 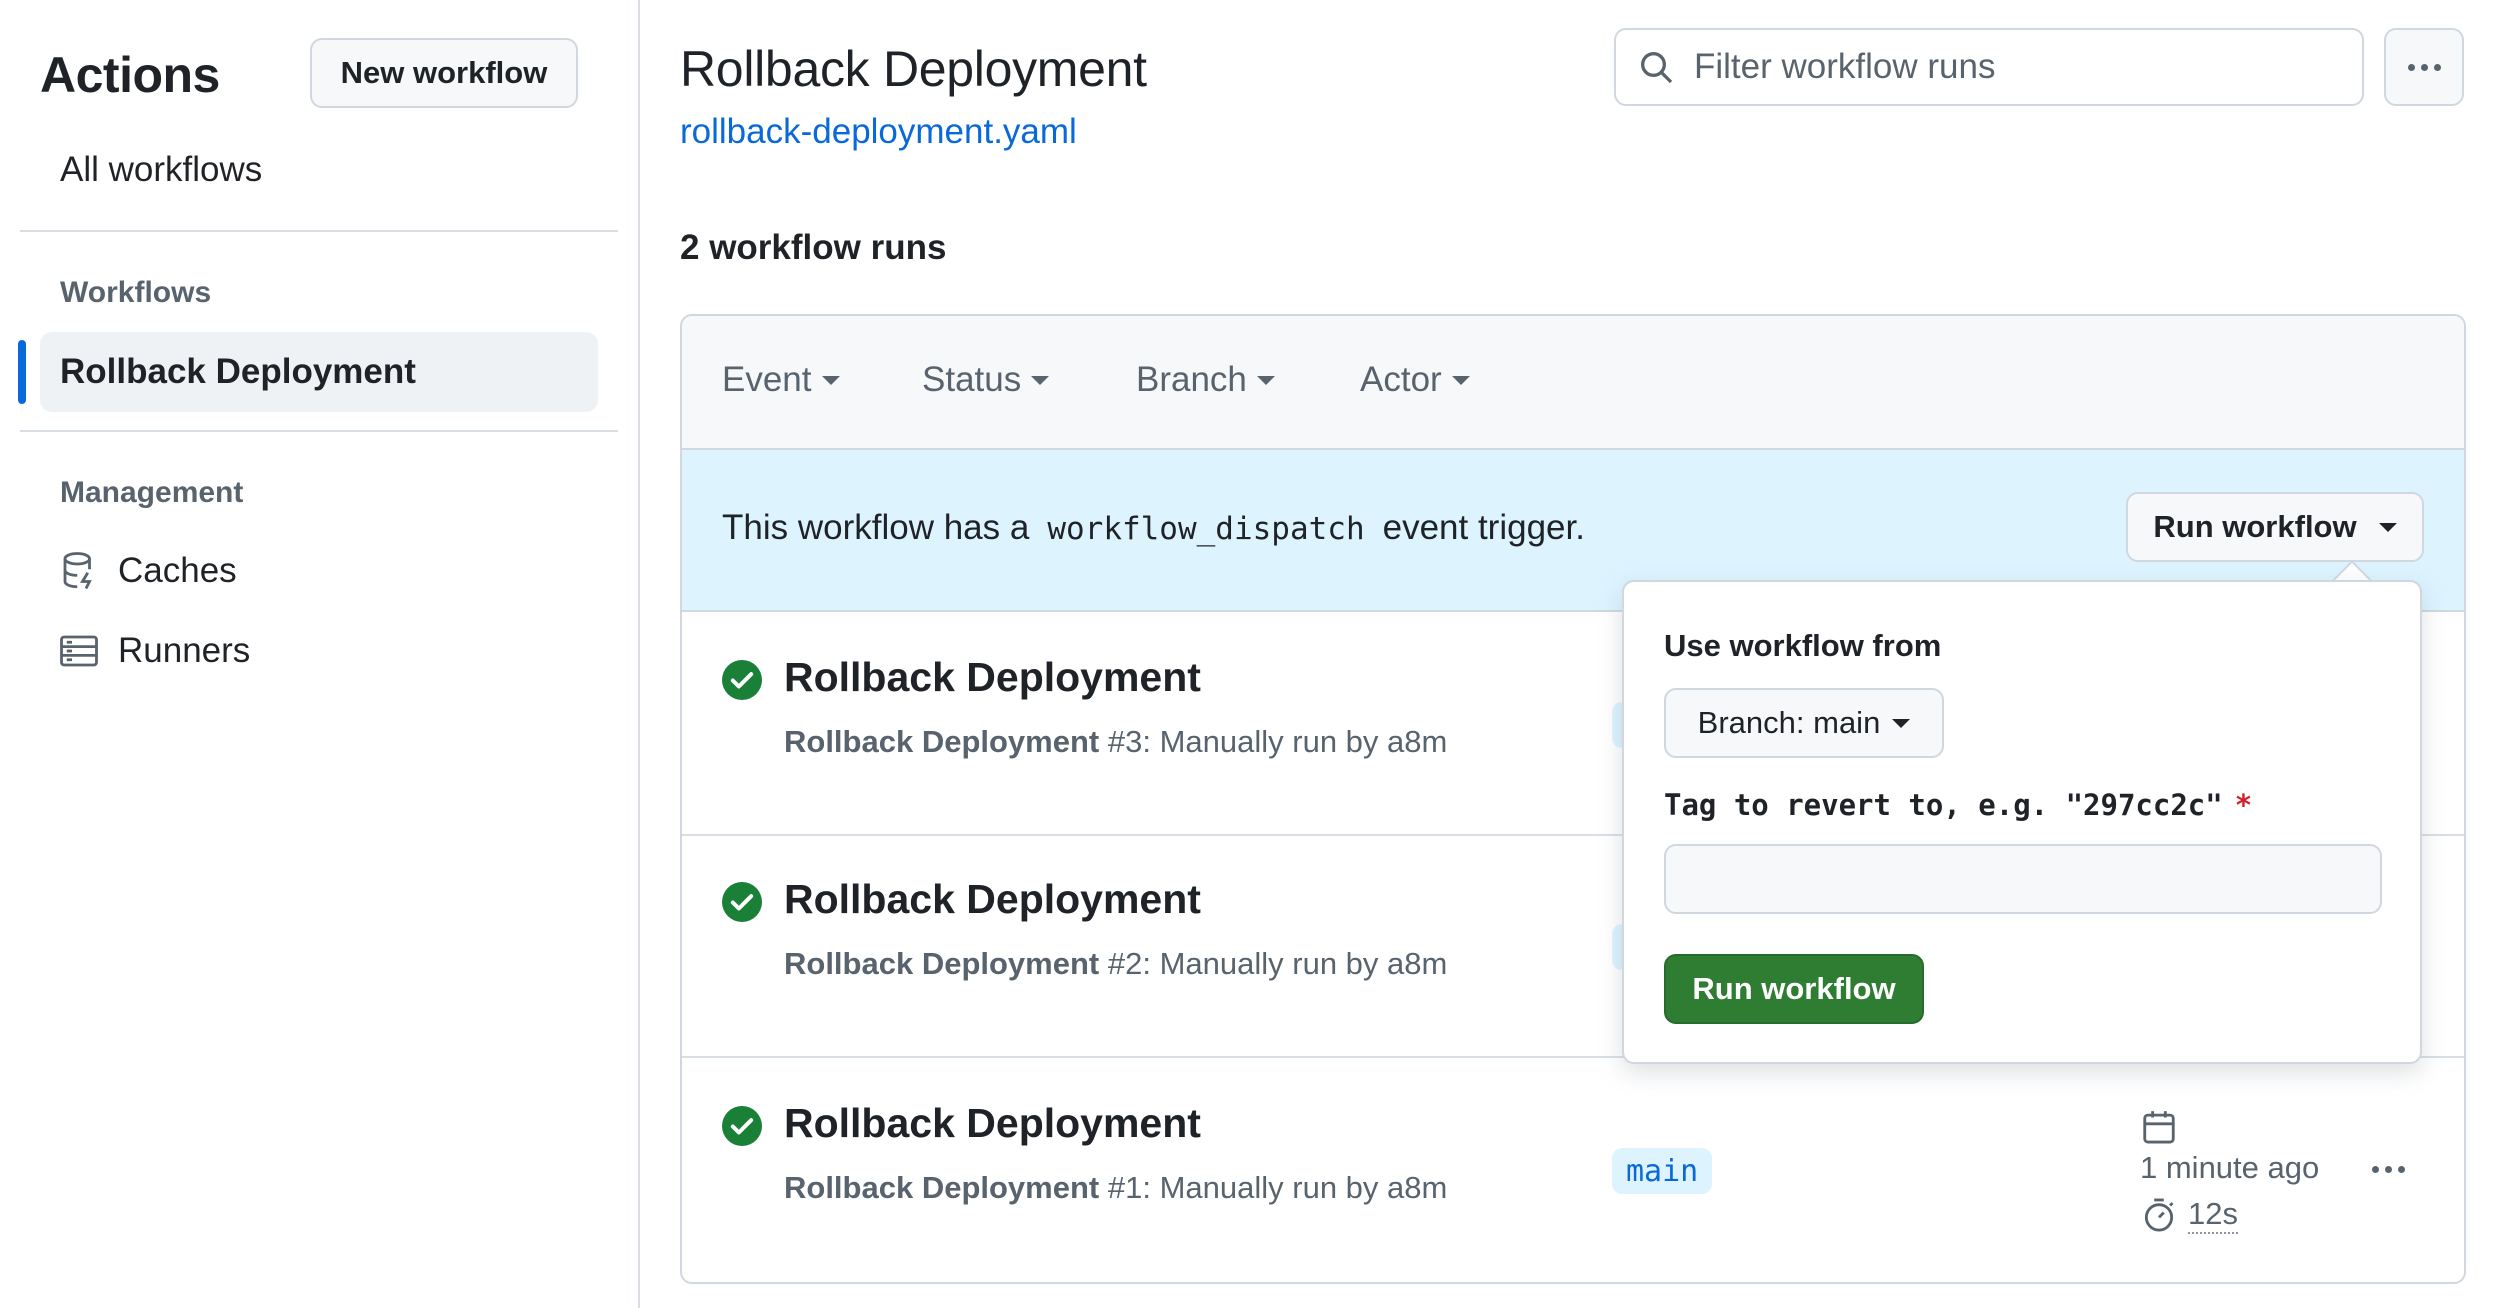 What do you see at coordinates (1943, 805) in the screenshot?
I see `tag-label-text: Tag to revert to, e.g. "297cc2c"` at bounding box center [1943, 805].